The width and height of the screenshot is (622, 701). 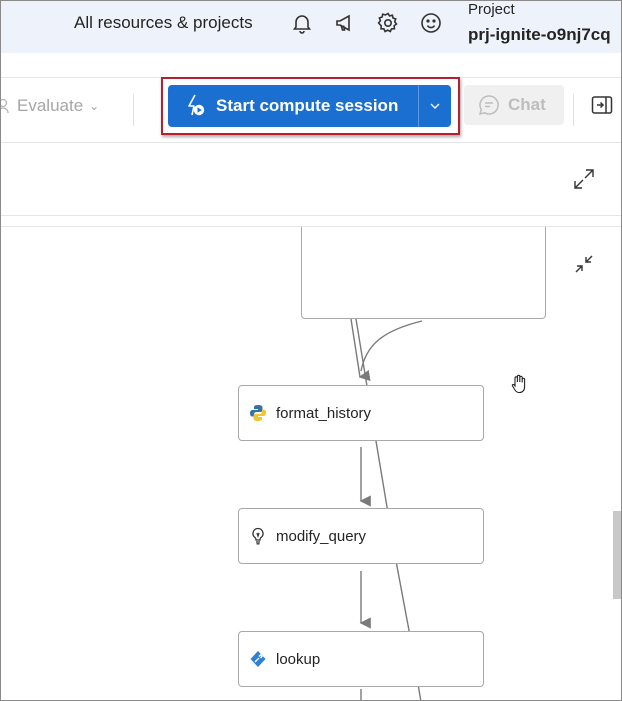 What do you see at coordinates (527, 104) in the screenshot?
I see `chat-label: Chat` at bounding box center [527, 104].